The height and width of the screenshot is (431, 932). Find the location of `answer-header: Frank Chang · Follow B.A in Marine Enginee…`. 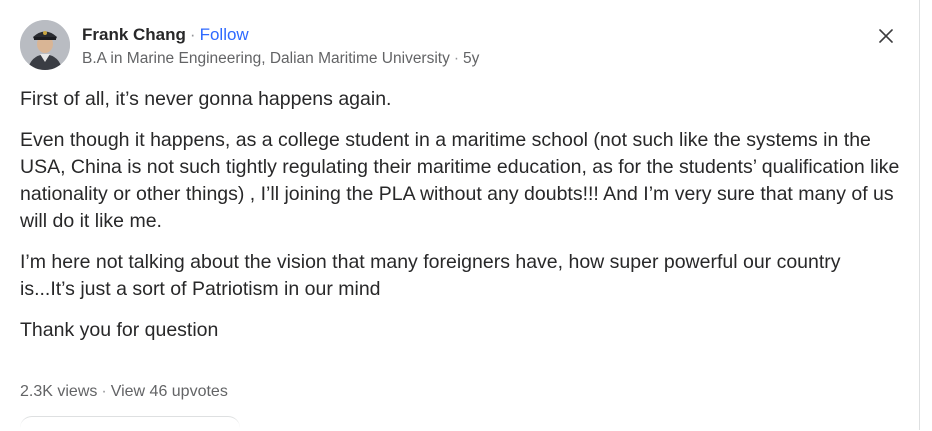

answer-header: Frank Chang · Follow B.A in Marine Enginee… is located at coordinates (460, 46).